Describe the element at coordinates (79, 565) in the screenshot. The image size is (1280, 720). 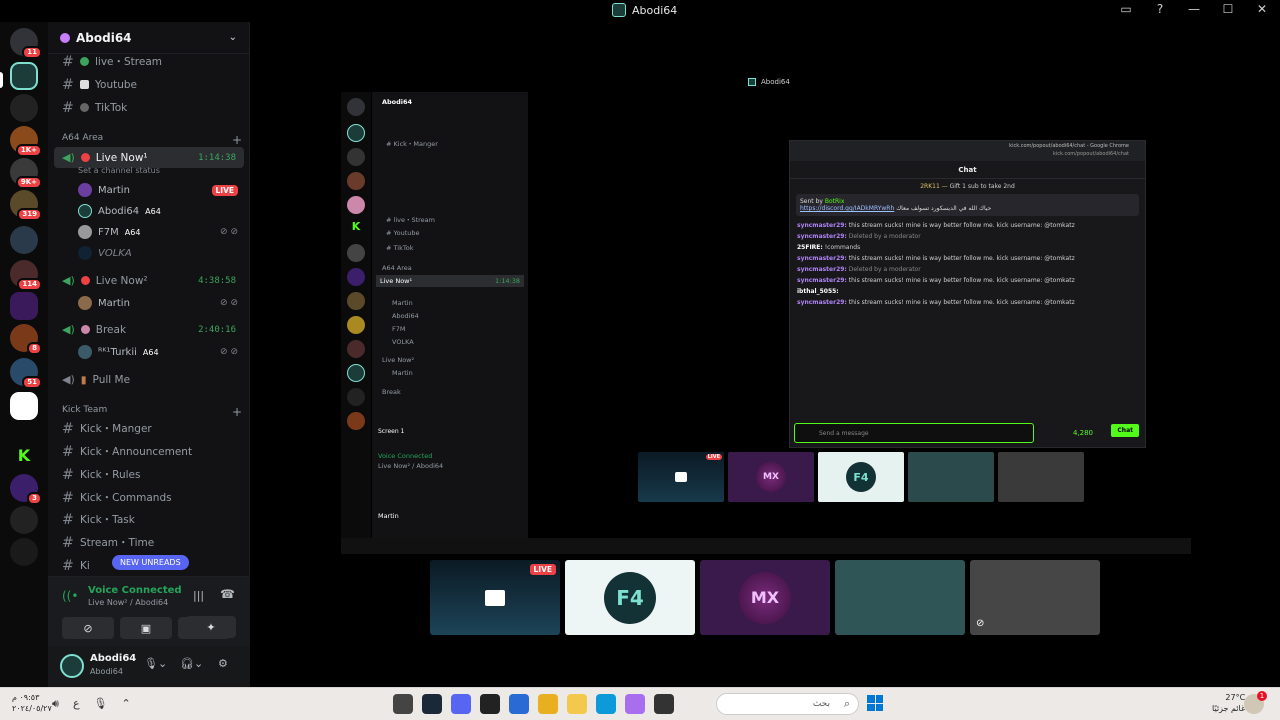
I see `channel-kick: # Ki` at that location.